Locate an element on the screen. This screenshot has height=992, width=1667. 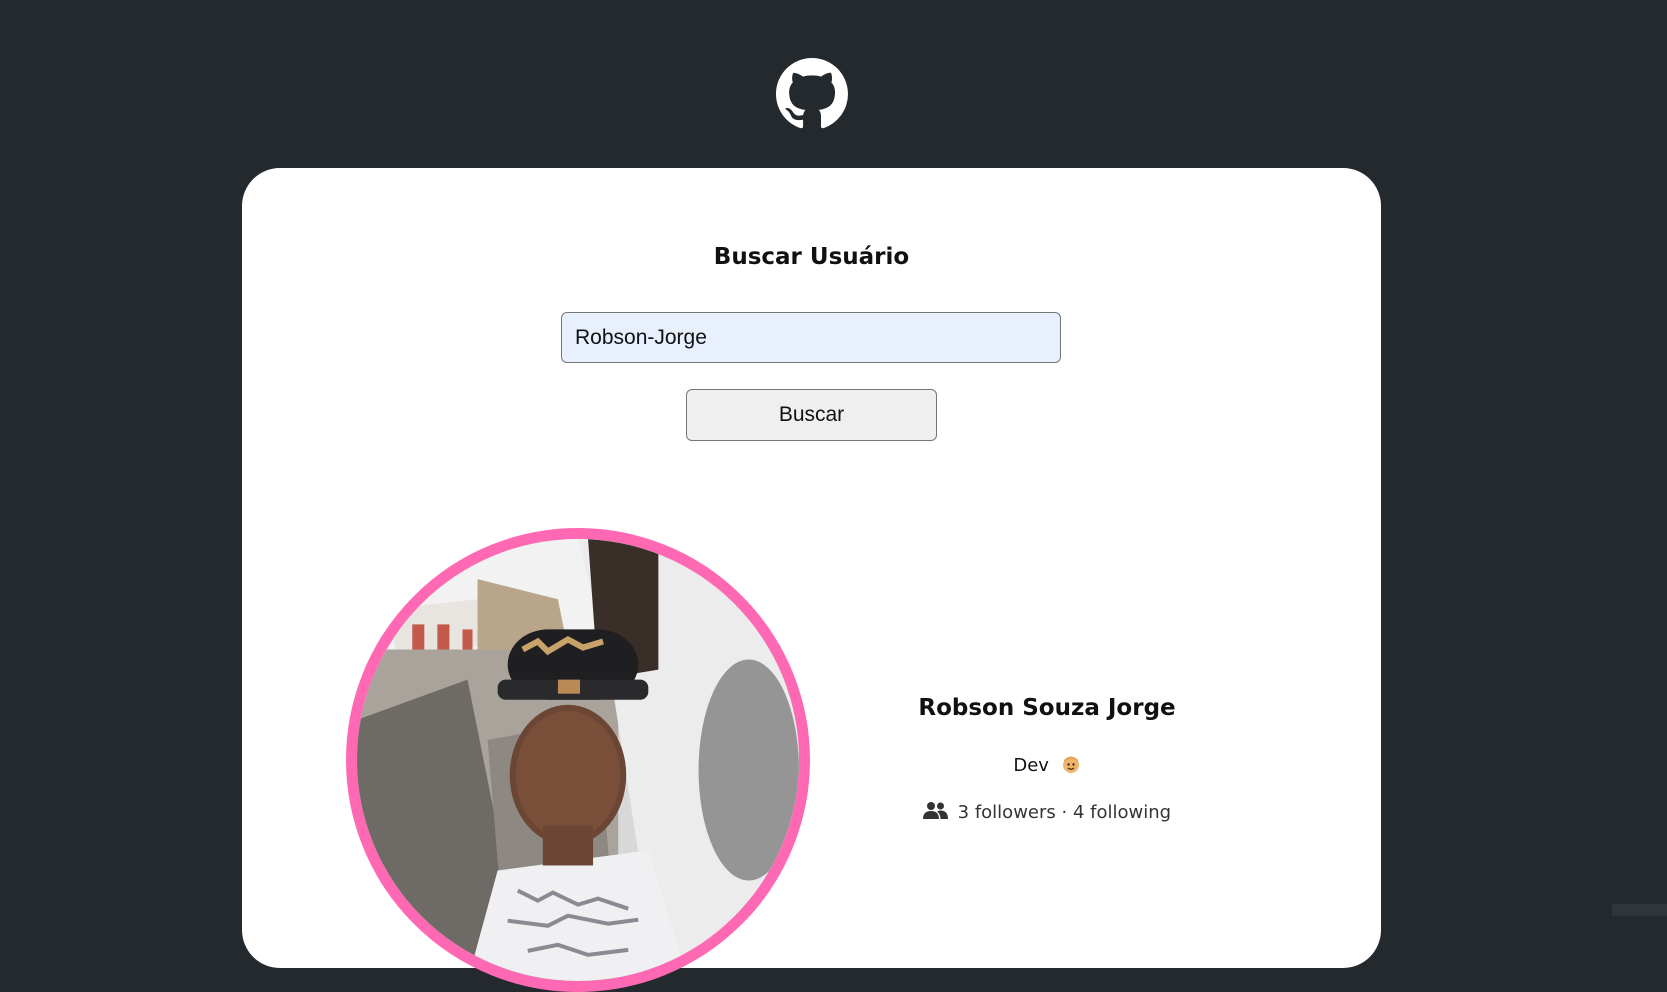
profile-bio: Dev is located at coordinates (1047, 765).